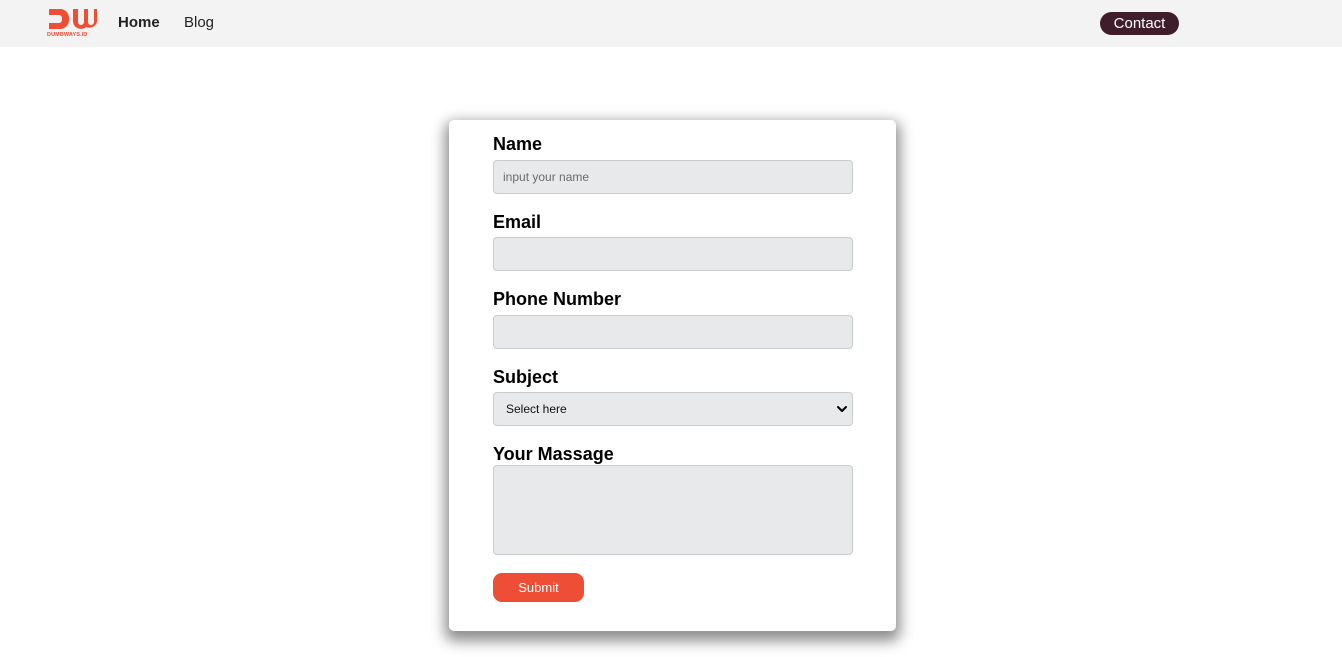 The image size is (1342, 657). Describe the element at coordinates (67, 35) in the screenshot. I see `logo-wordmark: DUMBWAYS.ID` at that location.